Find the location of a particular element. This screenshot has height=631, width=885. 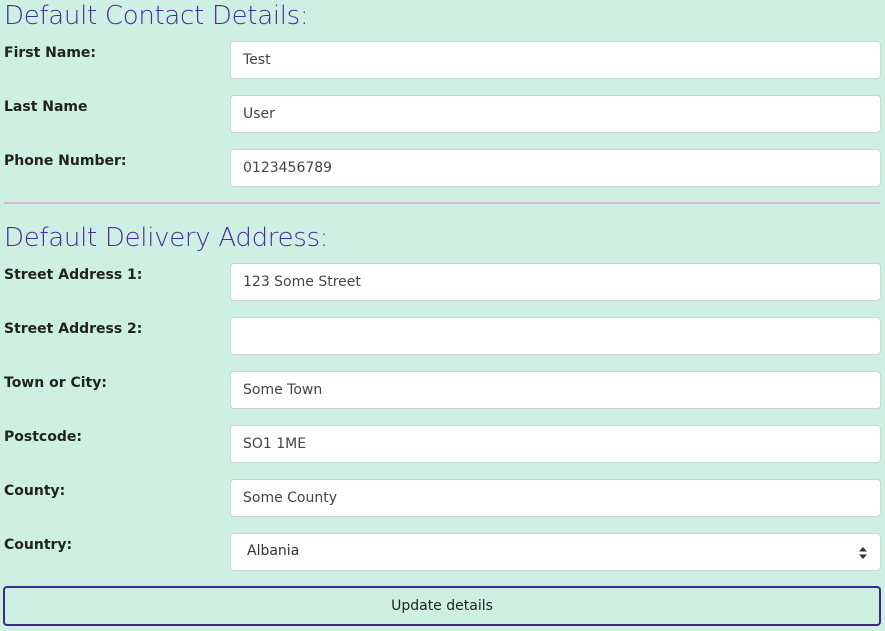

first-name-input is located at coordinates (555, 60).